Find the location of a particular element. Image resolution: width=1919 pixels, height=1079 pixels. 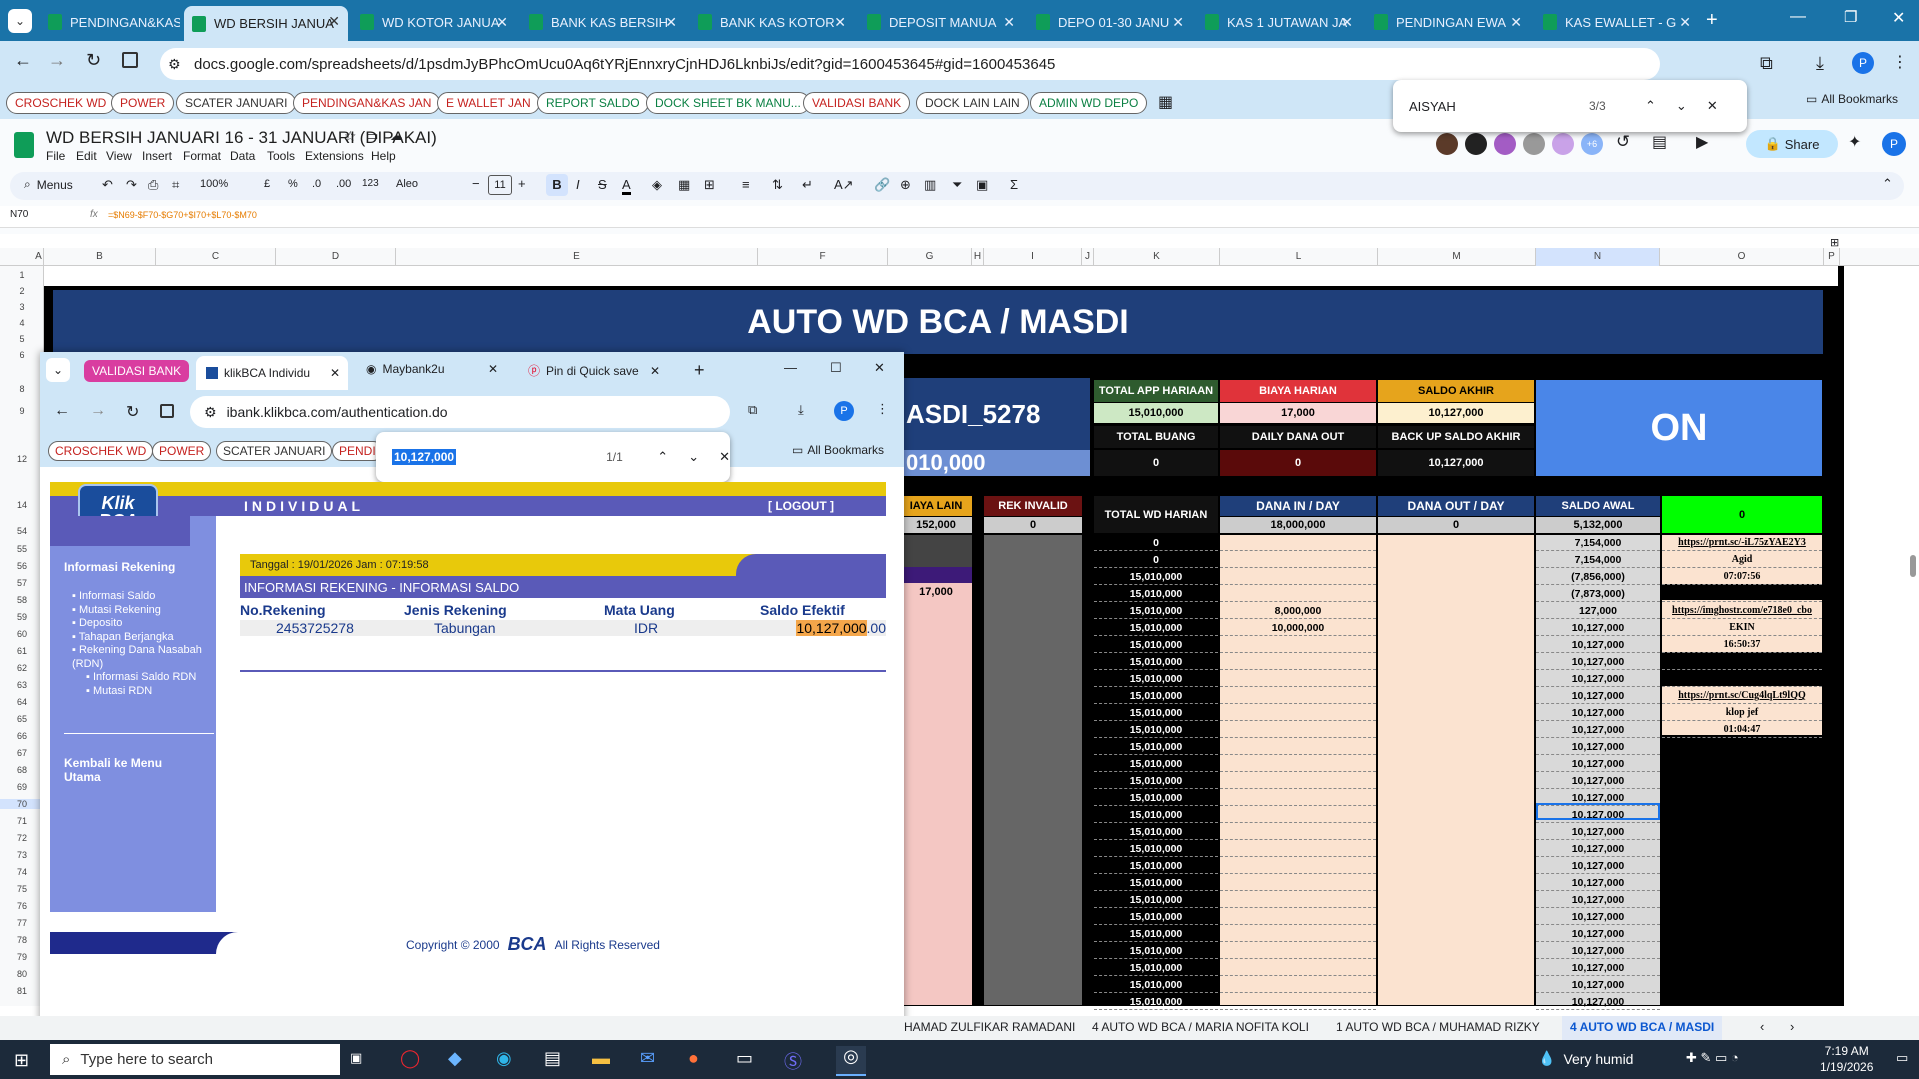

find-next-icon: ⌄ is located at coordinates (1681, 106).